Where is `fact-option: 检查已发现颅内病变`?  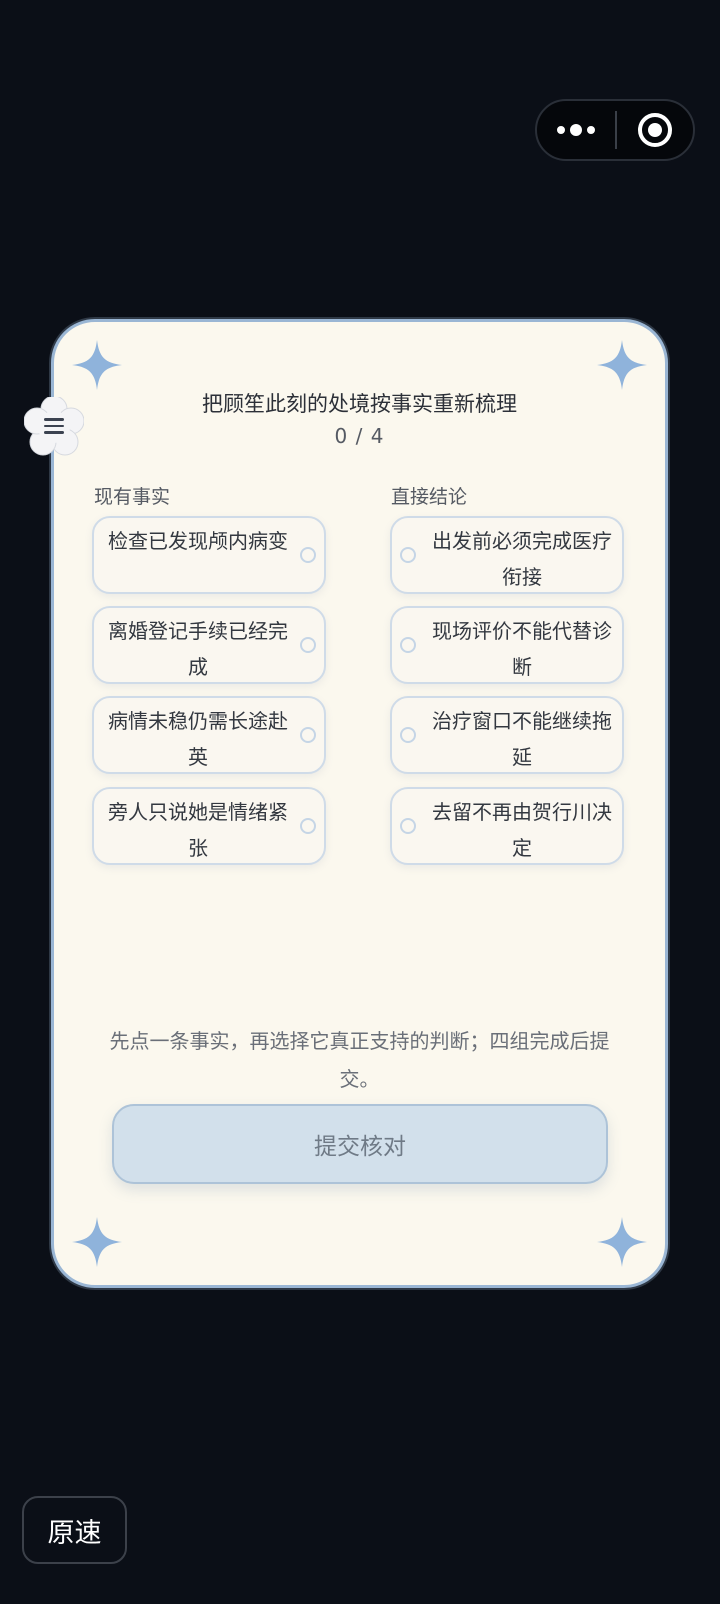 fact-option: 检查已发现颅内病变 is located at coordinates (209, 555).